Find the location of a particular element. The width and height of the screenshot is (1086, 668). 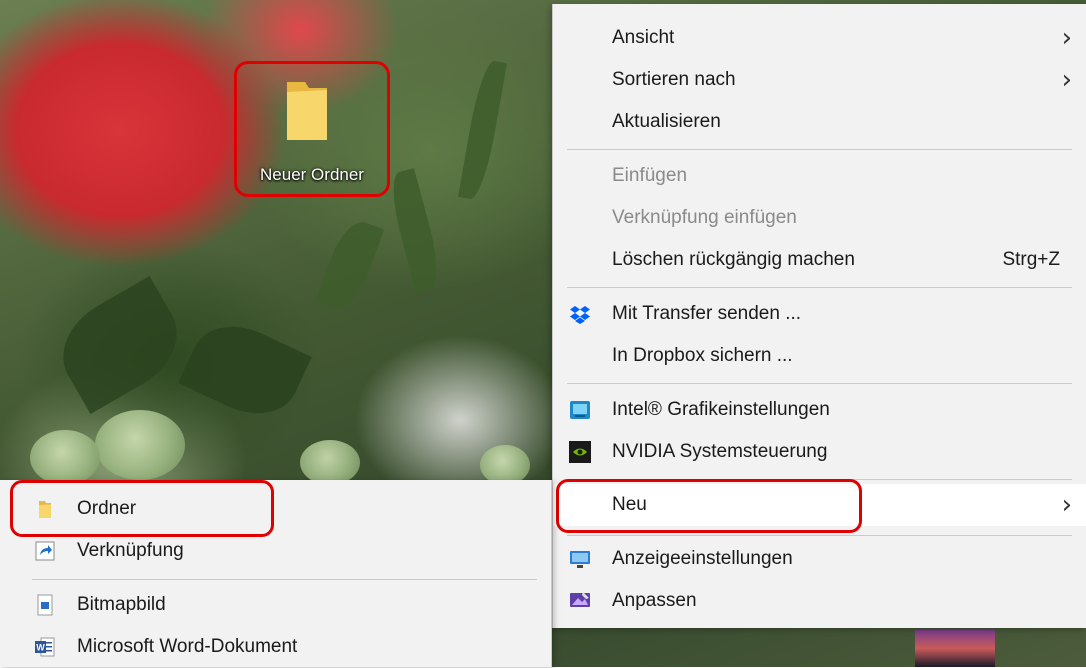

svg-text: W is located at coordinates (40, 648).